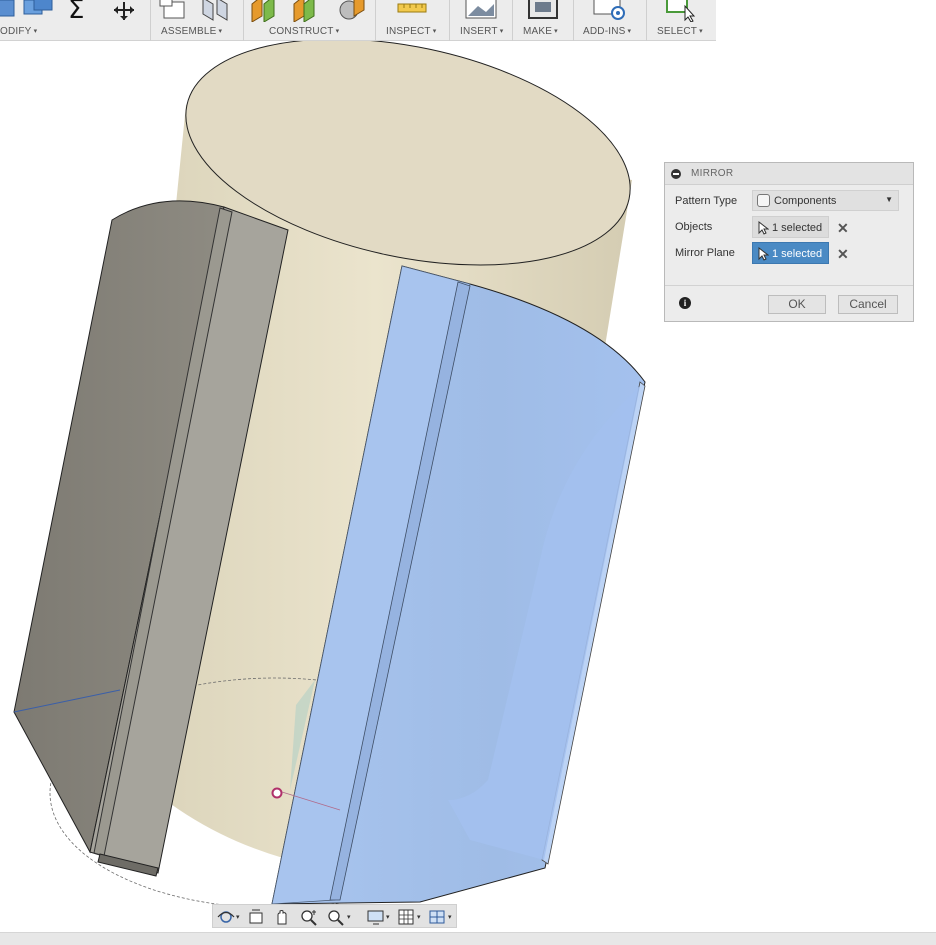  I want to click on cancel-button: Cancel, so click(868, 304).